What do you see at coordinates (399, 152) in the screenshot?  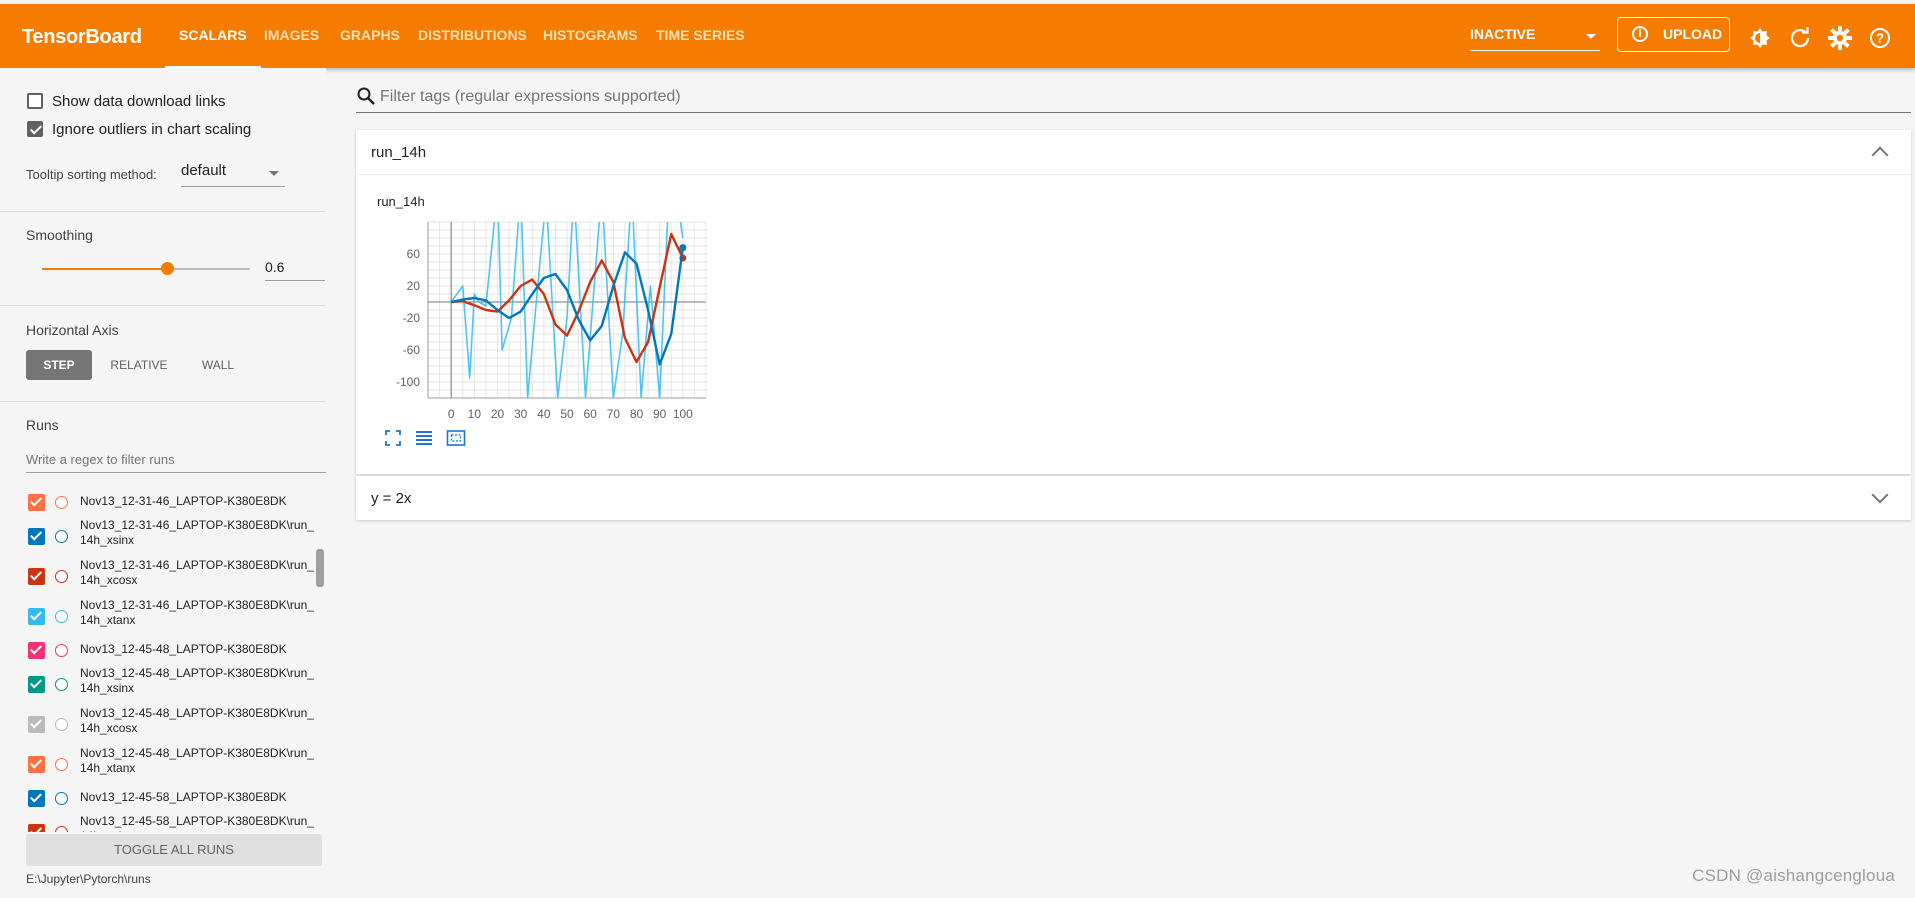 I see `group-title: run_14h` at bounding box center [399, 152].